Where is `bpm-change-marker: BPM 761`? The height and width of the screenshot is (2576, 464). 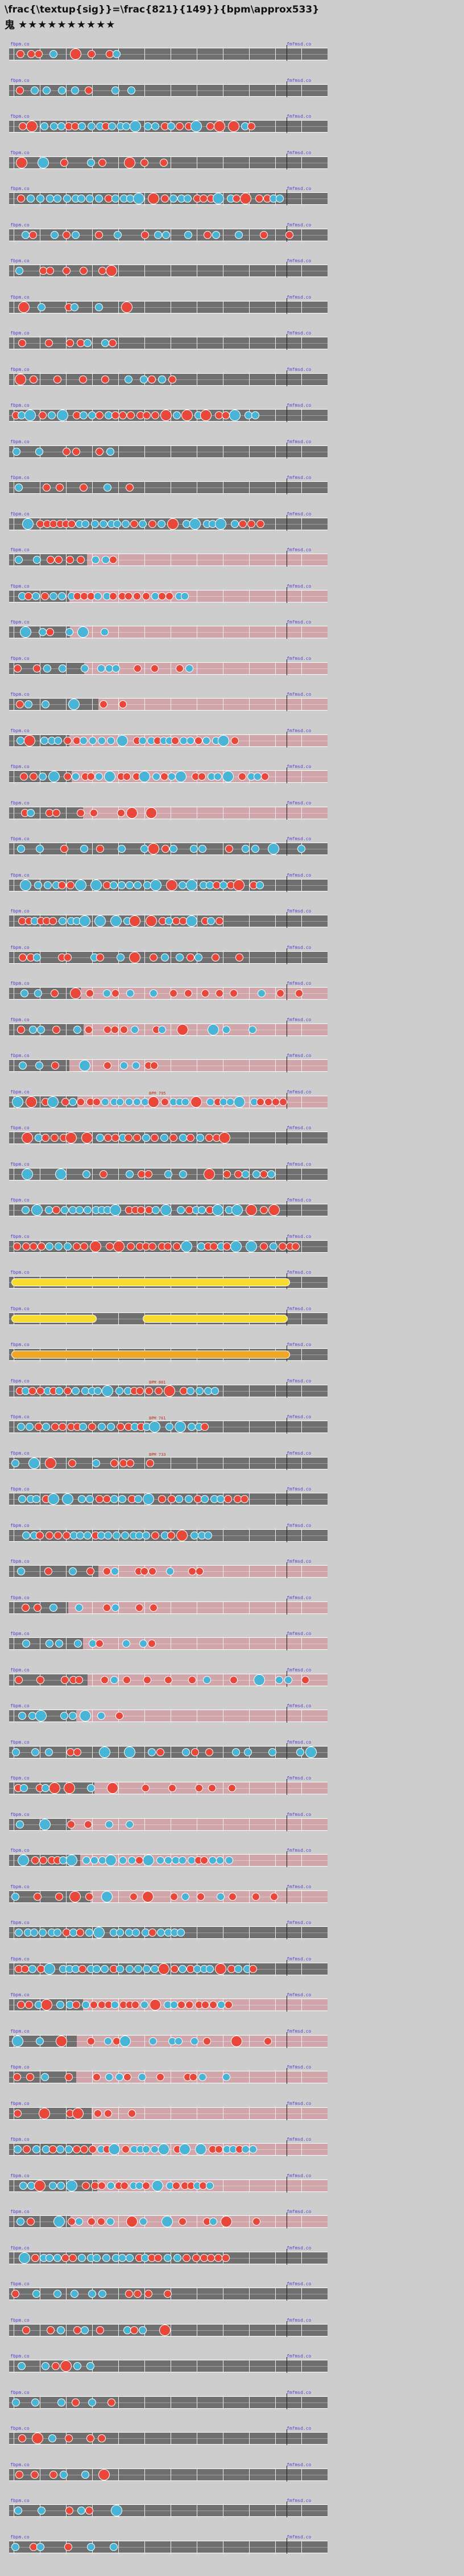 bpm-change-marker: BPM 761 is located at coordinates (157, 1419).